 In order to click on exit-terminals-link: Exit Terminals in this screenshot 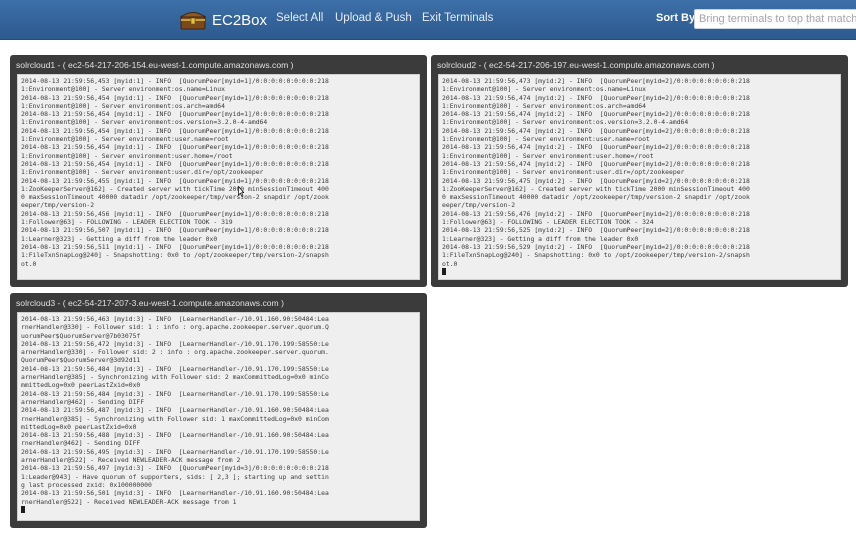, I will do `click(457, 18)`.